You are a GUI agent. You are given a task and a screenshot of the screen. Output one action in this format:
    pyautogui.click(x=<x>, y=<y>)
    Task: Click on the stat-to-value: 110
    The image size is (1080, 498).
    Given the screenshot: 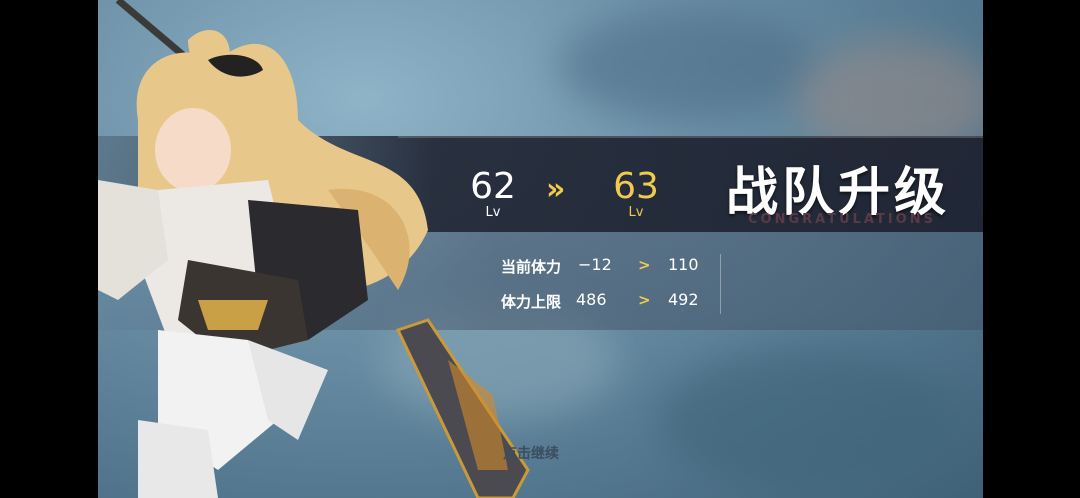 What is the action you would take?
    pyautogui.click(x=683, y=264)
    